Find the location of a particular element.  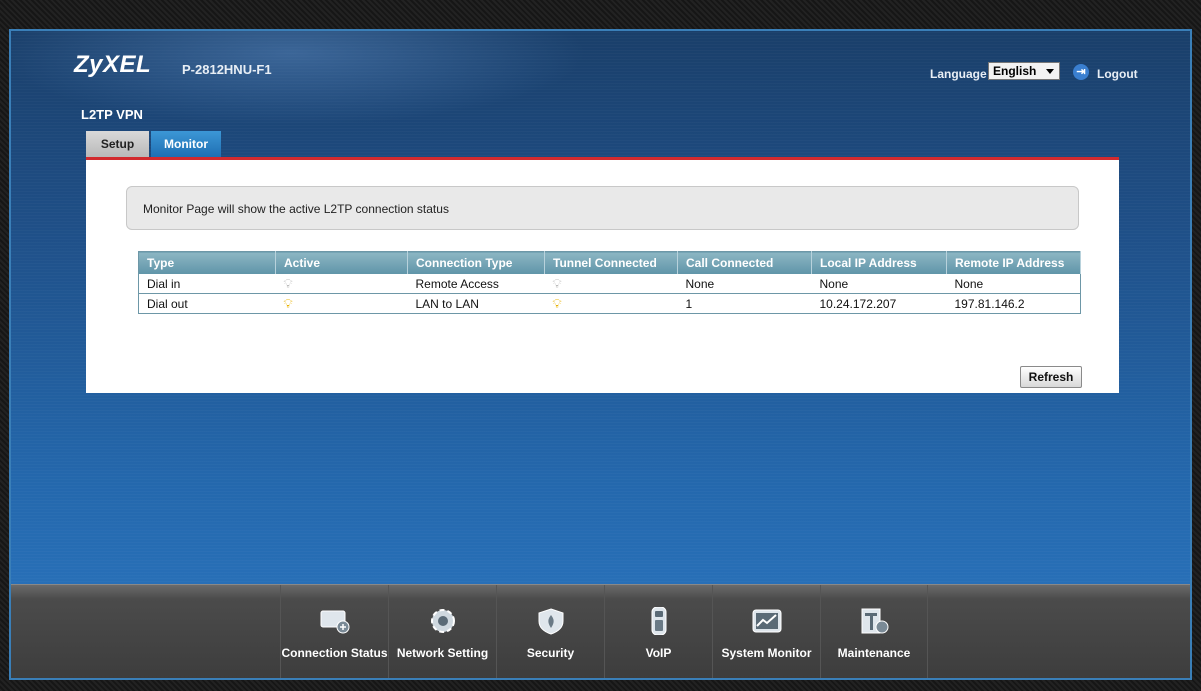

logout-link: Logout is located at coordinates (1117, 74).